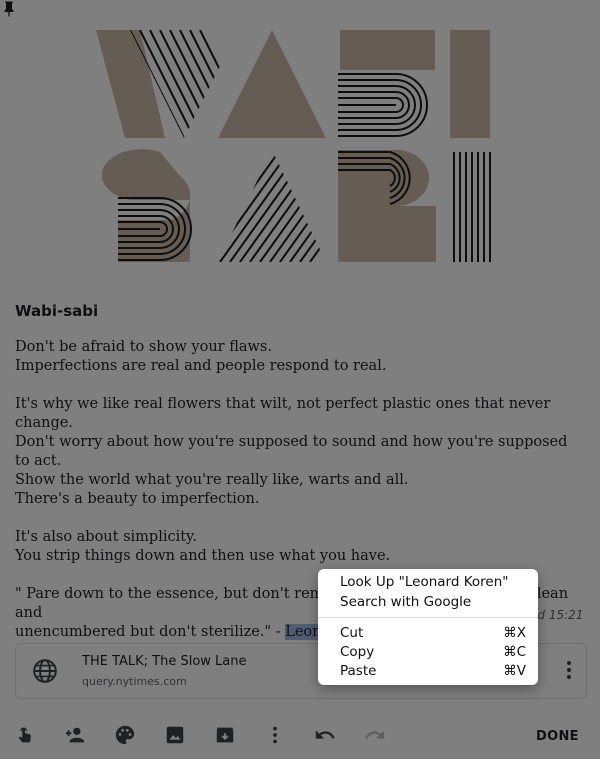 The width and height of the screenshot is (600, 759). I want to click on add-drawing-icon, so click(25, 735).